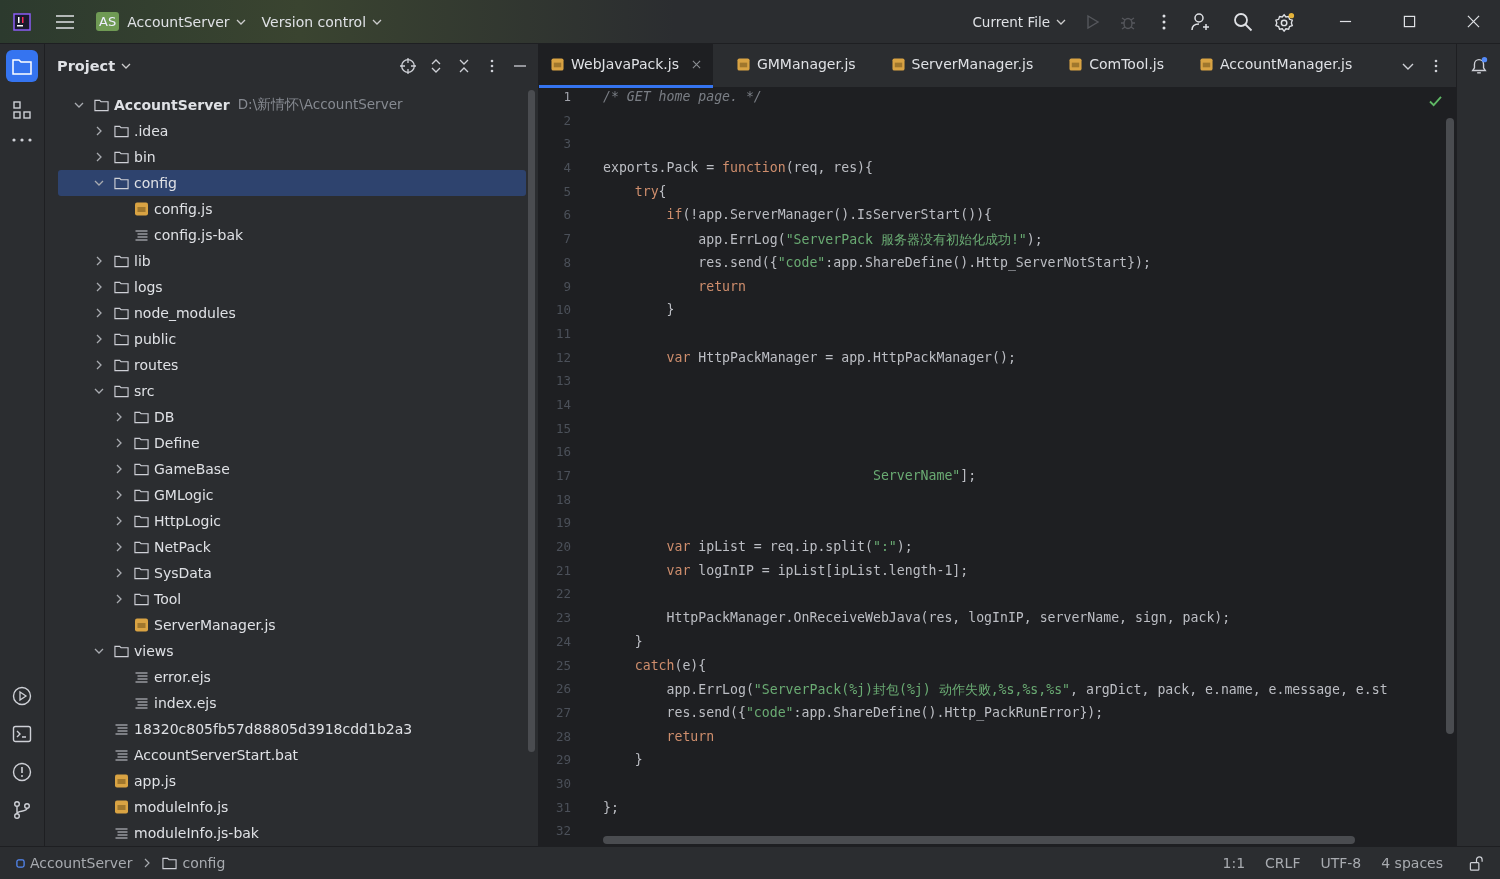 This screenshot has height=879, width=1500. Describe the element at coordinates (682, 96) in the screenshot. I see `code-line: /* GET home page. */` at that location.